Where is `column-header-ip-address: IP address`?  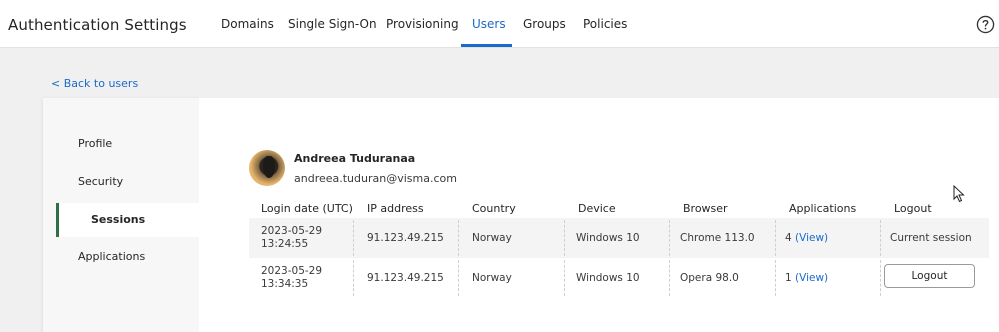 column-header-ip-address: IP address is located at coordinates (395, 208).